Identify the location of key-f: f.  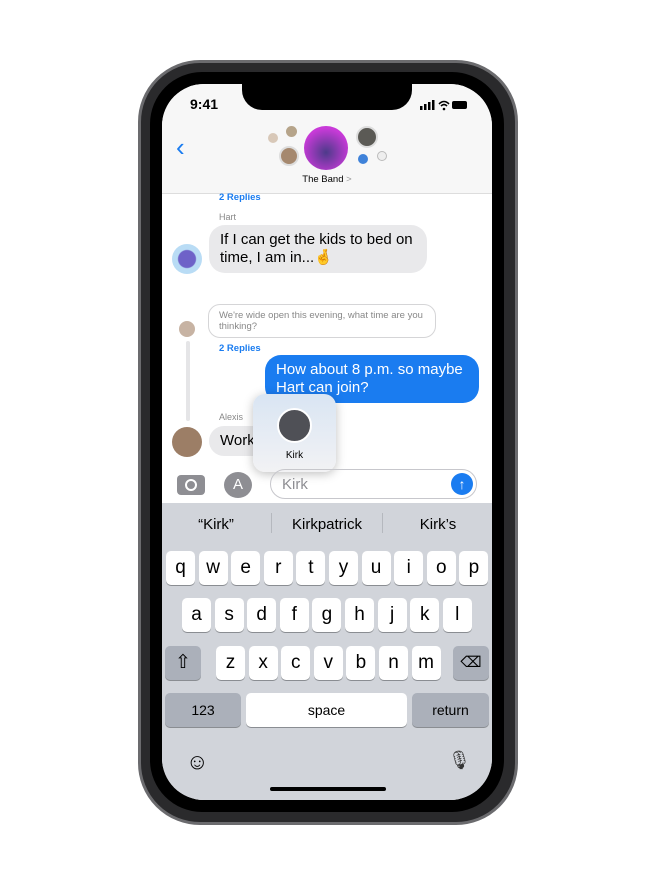
(294, 615).